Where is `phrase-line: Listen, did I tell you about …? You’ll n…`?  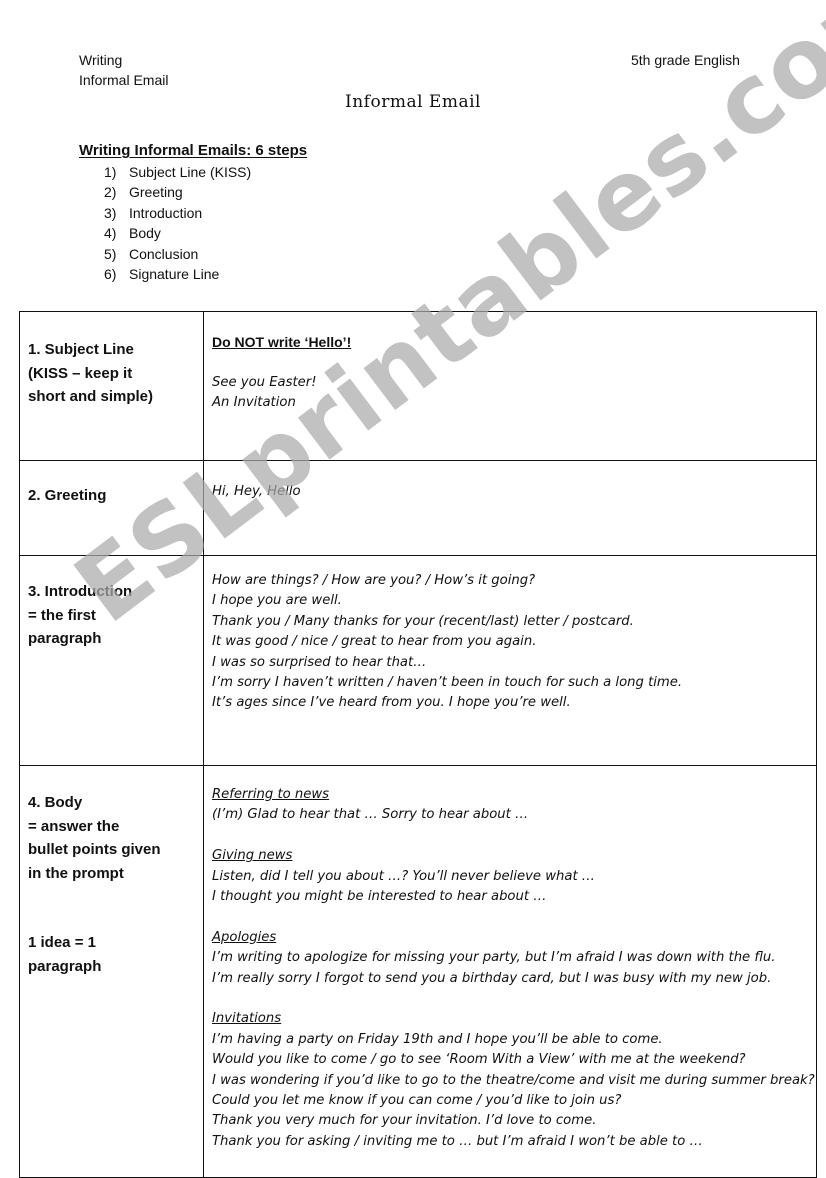
phrase-line: Listen, did I tell you about …? You’ll n… is located at coordinates (403, 876).